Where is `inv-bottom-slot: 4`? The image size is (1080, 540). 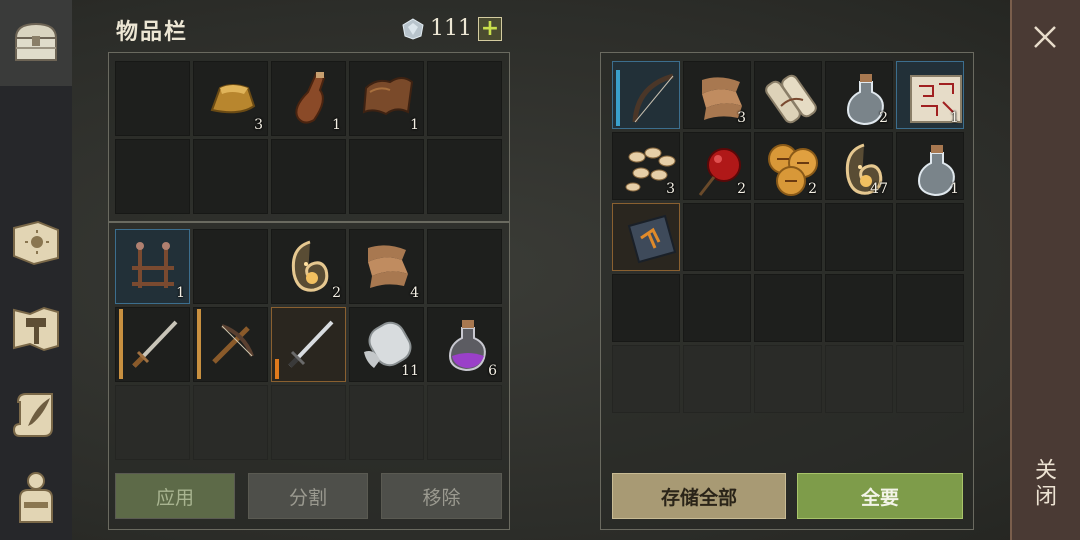 inv-bottom-slot: 4 is located at coordinates (386, 266).